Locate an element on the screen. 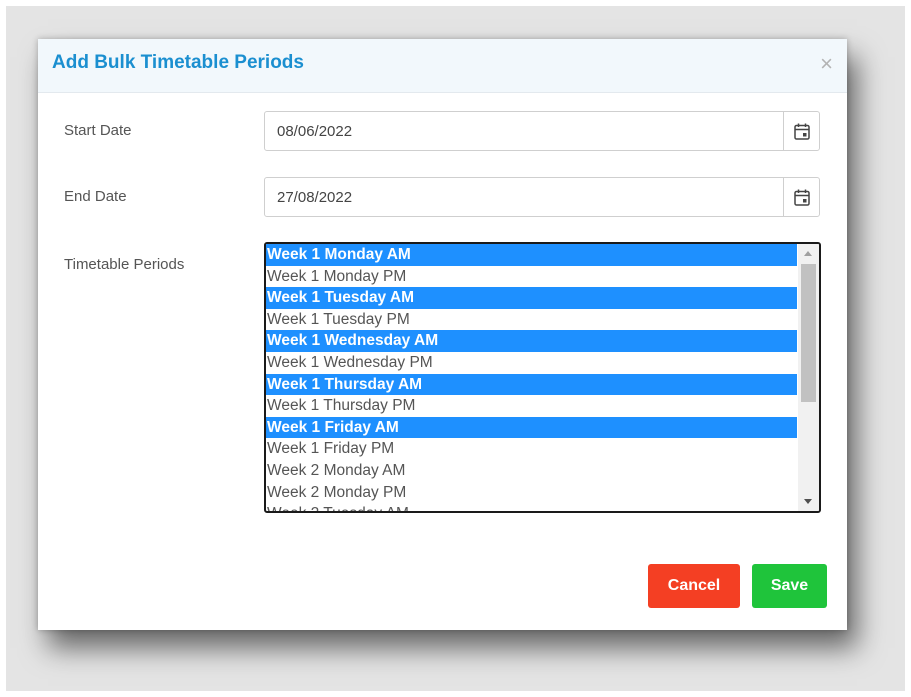  scroll-up-arrow-icon is located at coordinates (808, 253).